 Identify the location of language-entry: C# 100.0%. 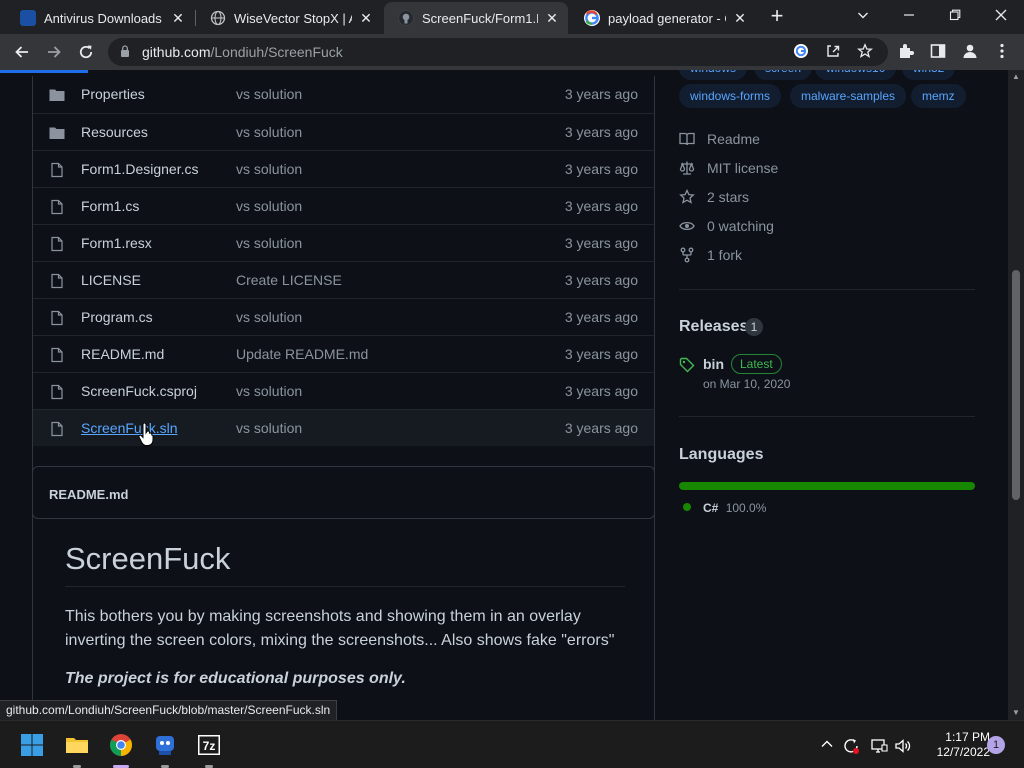
(734, 508).